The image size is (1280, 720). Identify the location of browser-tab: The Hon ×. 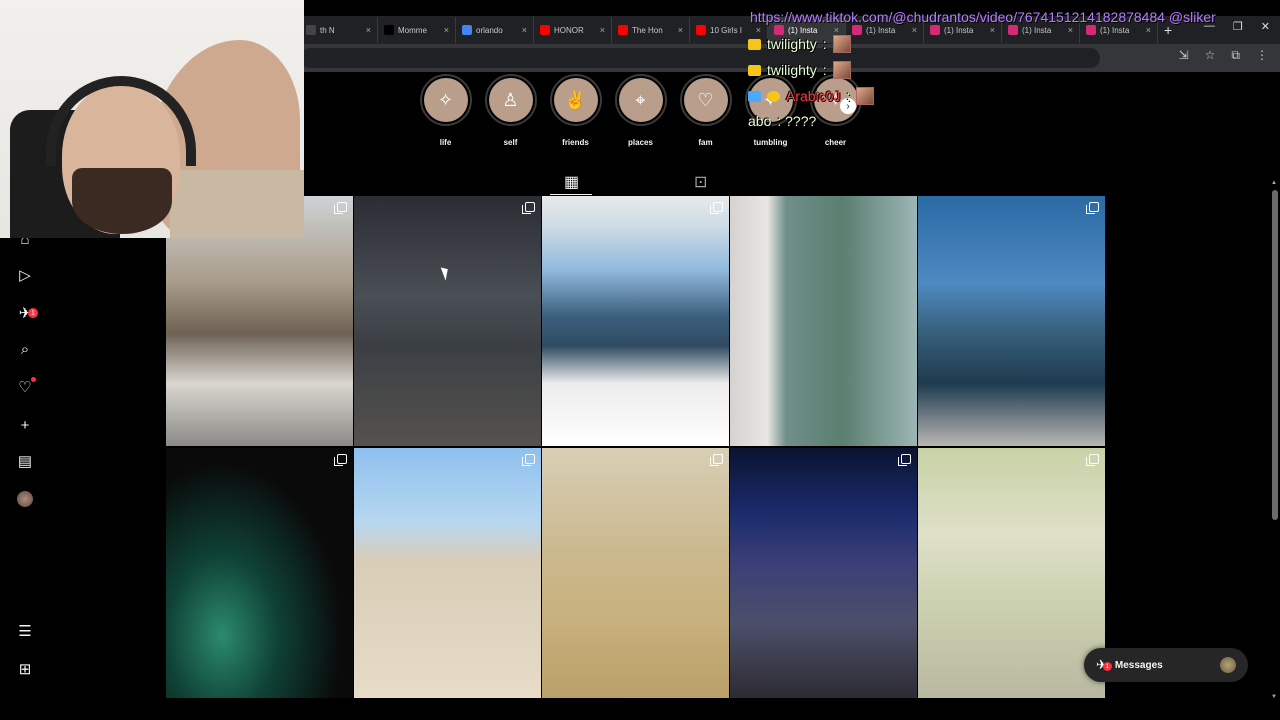
(651, 30).